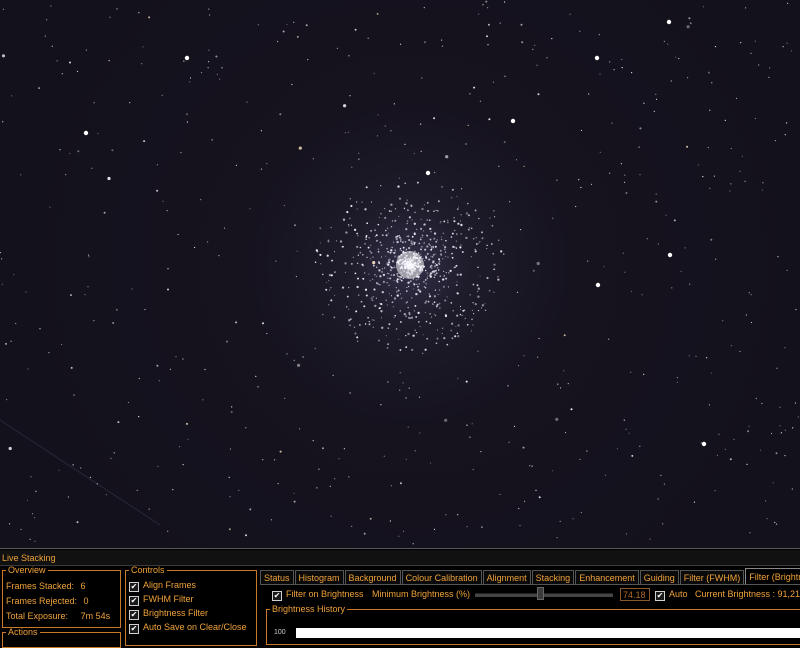  Describe the element at coordinates (506, 577) in the screenshot. I see `tab-alignment: Alignment` at that location.